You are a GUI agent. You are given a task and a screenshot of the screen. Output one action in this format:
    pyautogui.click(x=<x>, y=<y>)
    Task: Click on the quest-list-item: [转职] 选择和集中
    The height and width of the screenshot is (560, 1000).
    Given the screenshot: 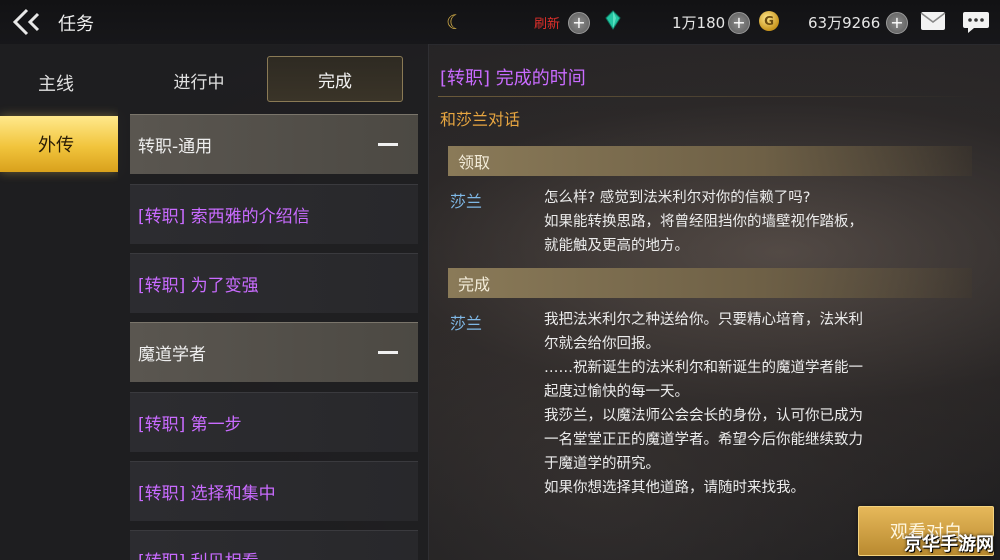 What is the action you would take?
    pyautogui.click(x=274, y=491)
    